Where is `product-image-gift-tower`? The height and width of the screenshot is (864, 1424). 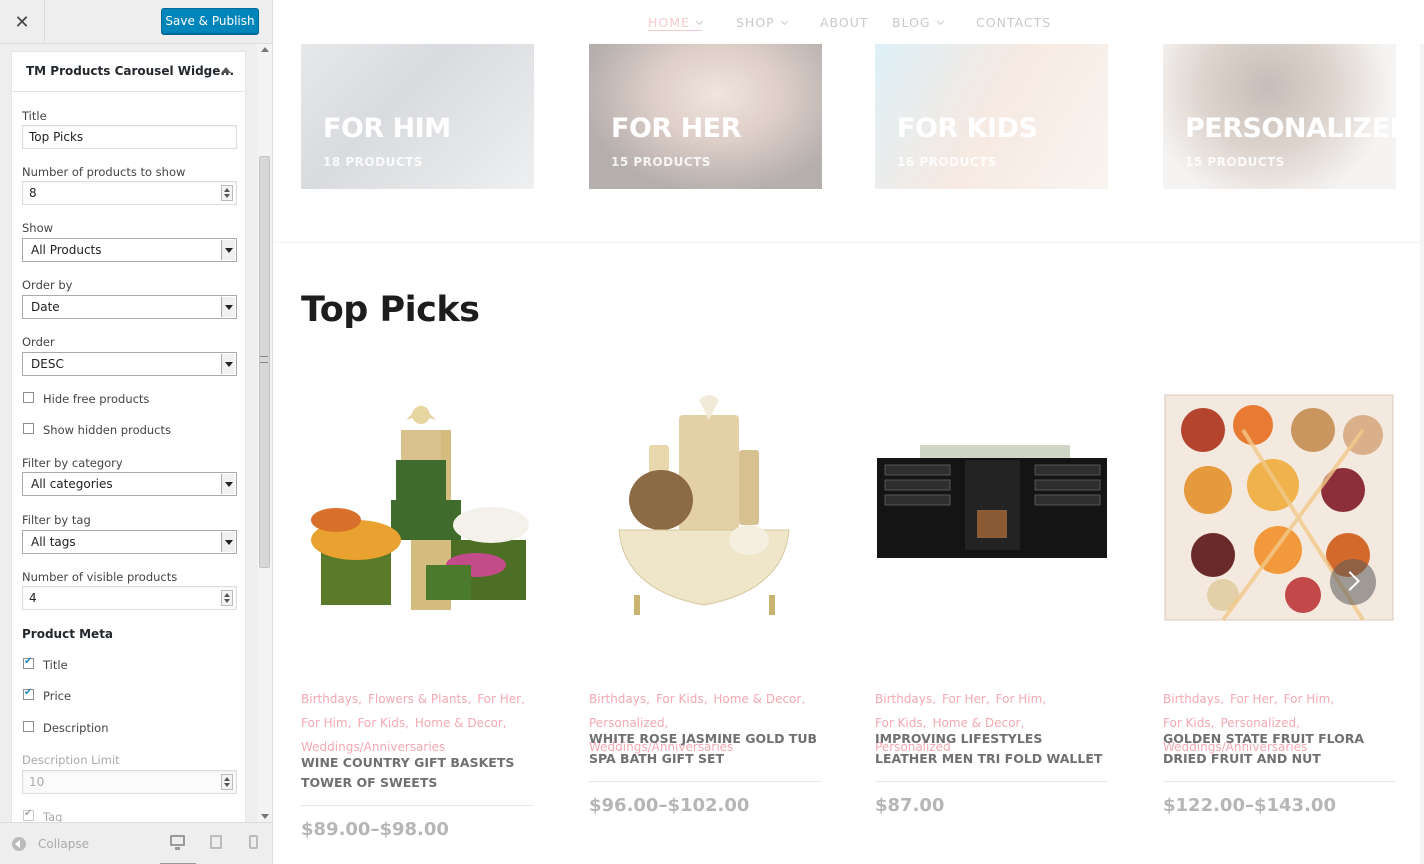 product-image-gift-tower is located at coordinates (417, 507).